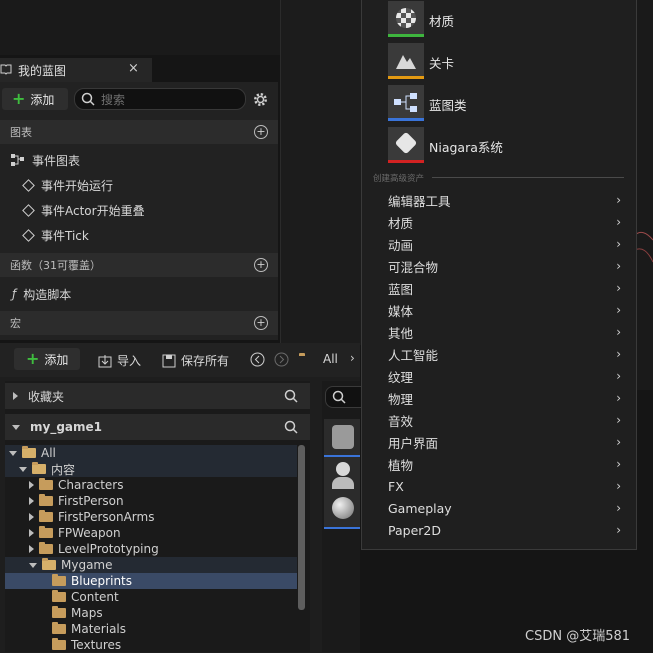  What do you see at coordinates (133, 68) in the screenshot?
I see `close-icon: ×` at bounding box center [133, 68].